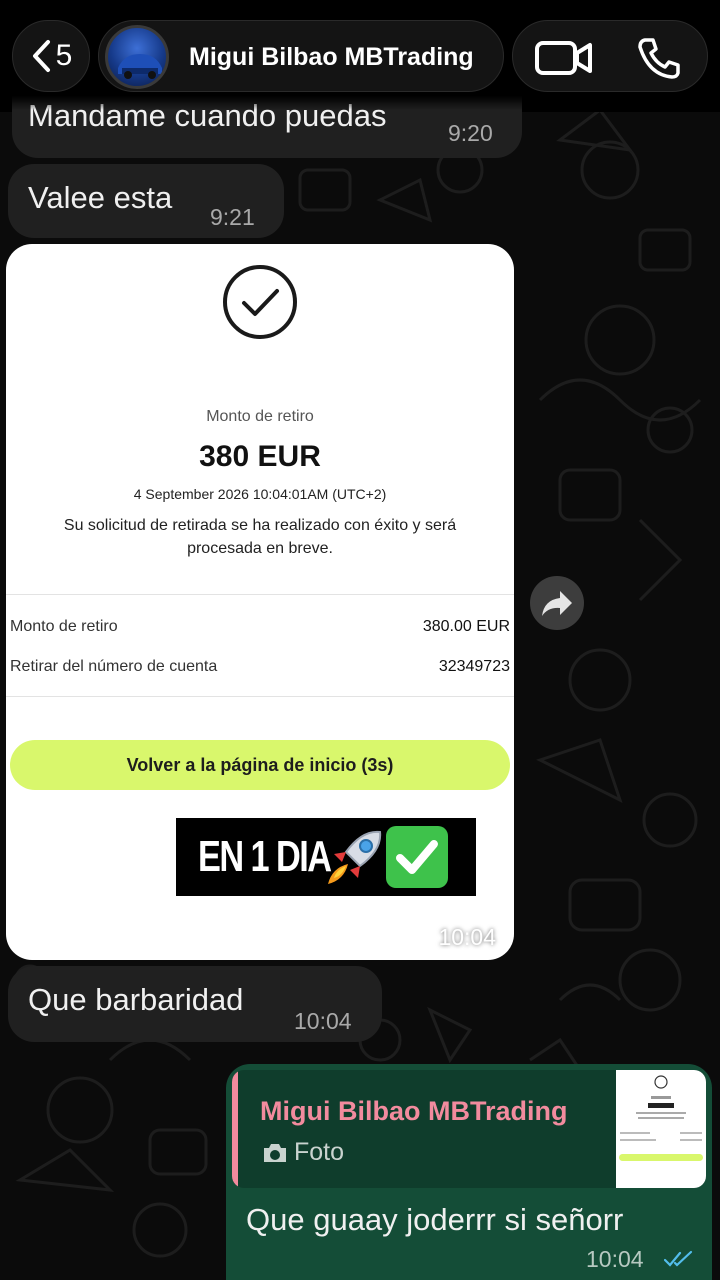  What do you see at coordinates (265, 856) in the screenshot?
I see `banner-text: EN 1 DIA` at bounding box center [265, 856].